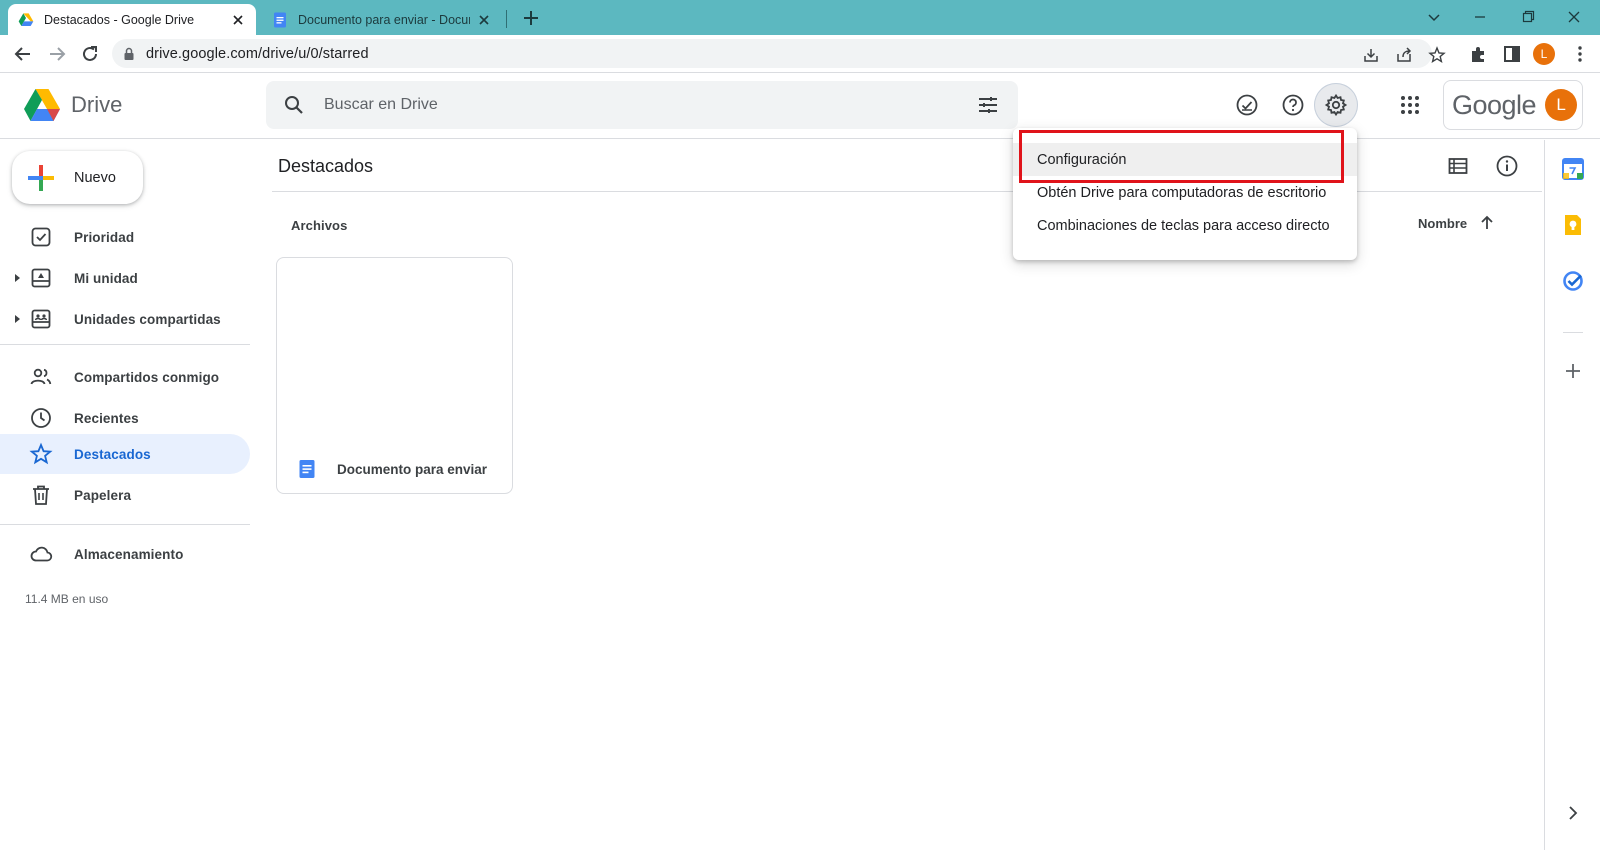 The height and width of the screenshot is (850, 1600). What do you see at coordinates (412, 469) in the screenshot?
I see `file-name: Documento para enviar` at bounding box center [412, 469].